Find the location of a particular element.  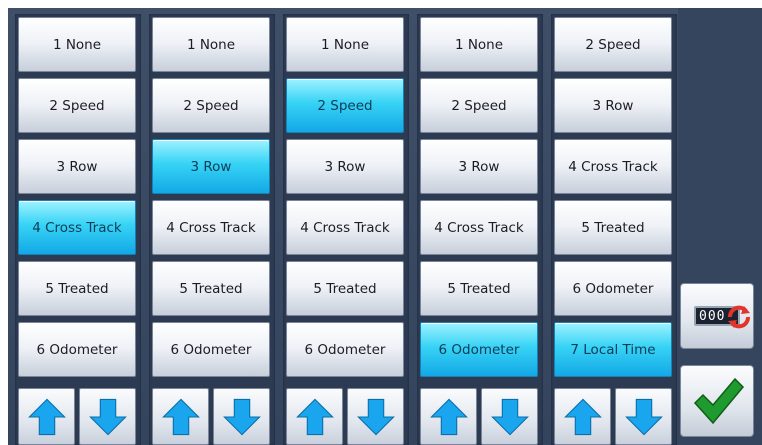

checkmark-icon is located at coordinates (719, 401).